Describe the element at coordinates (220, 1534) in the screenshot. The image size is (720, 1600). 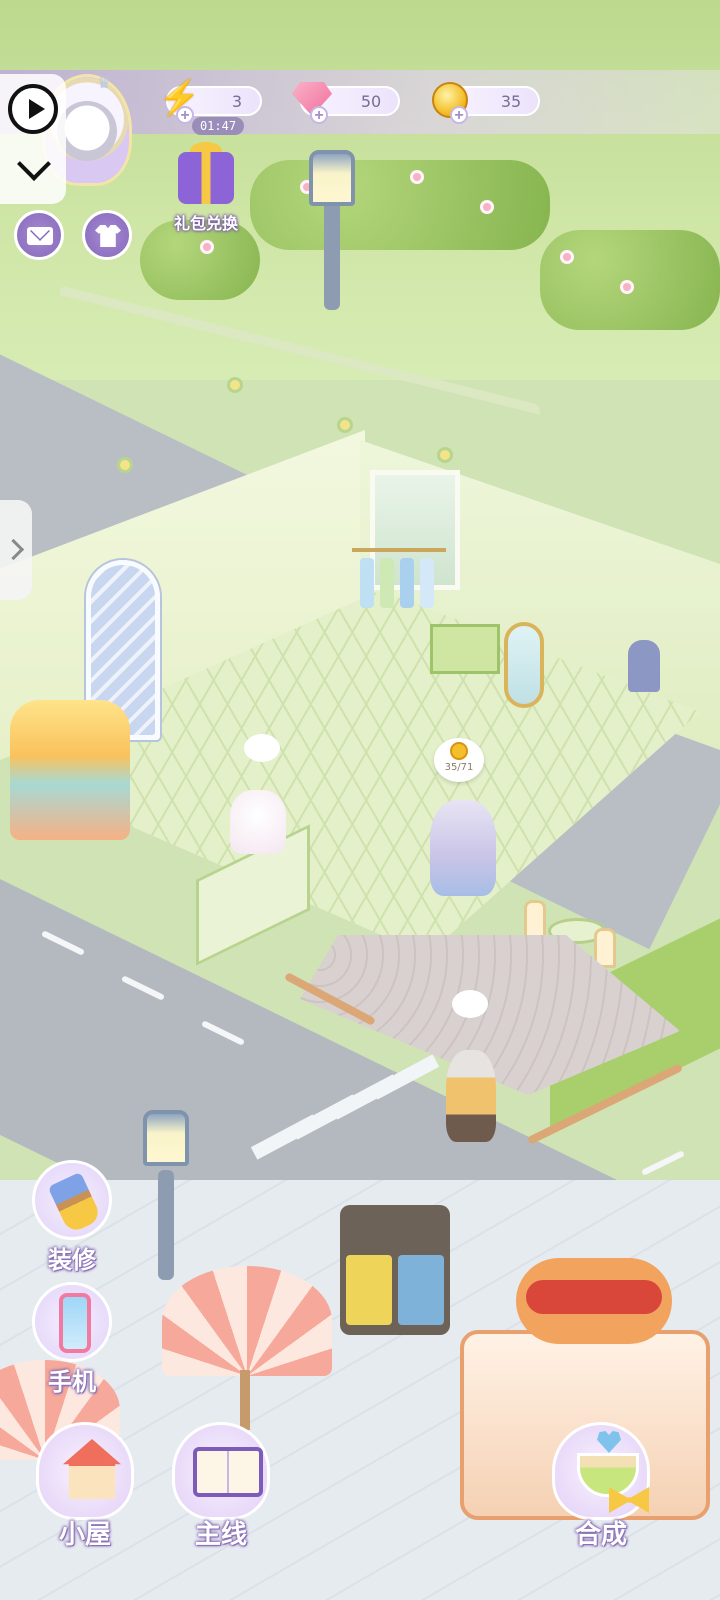
I see `main-quest-label: 主线` at that location.